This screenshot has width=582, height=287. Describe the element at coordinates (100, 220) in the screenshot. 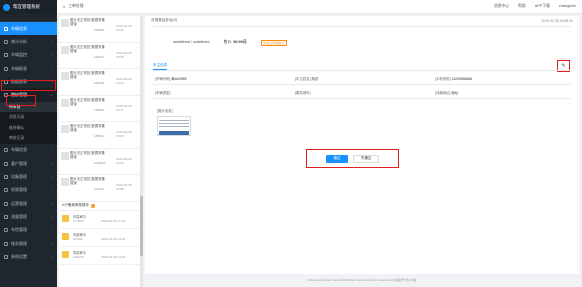

I see `feed-item: 内容审中 FY0049 2019-02-28 11:22` at that location.